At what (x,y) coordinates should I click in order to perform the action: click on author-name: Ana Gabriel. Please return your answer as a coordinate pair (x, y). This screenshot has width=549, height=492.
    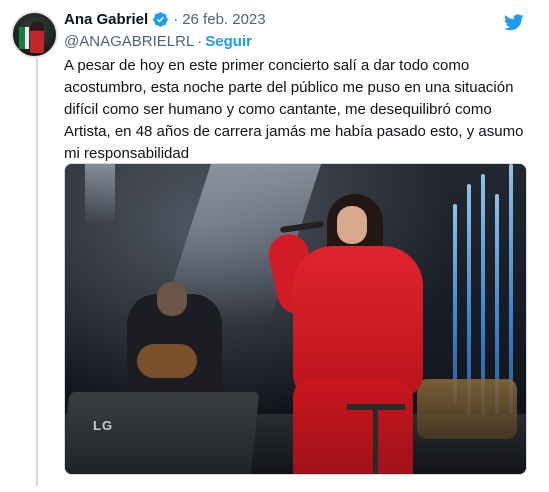
    Looking at the image, I should click on (106, 19).